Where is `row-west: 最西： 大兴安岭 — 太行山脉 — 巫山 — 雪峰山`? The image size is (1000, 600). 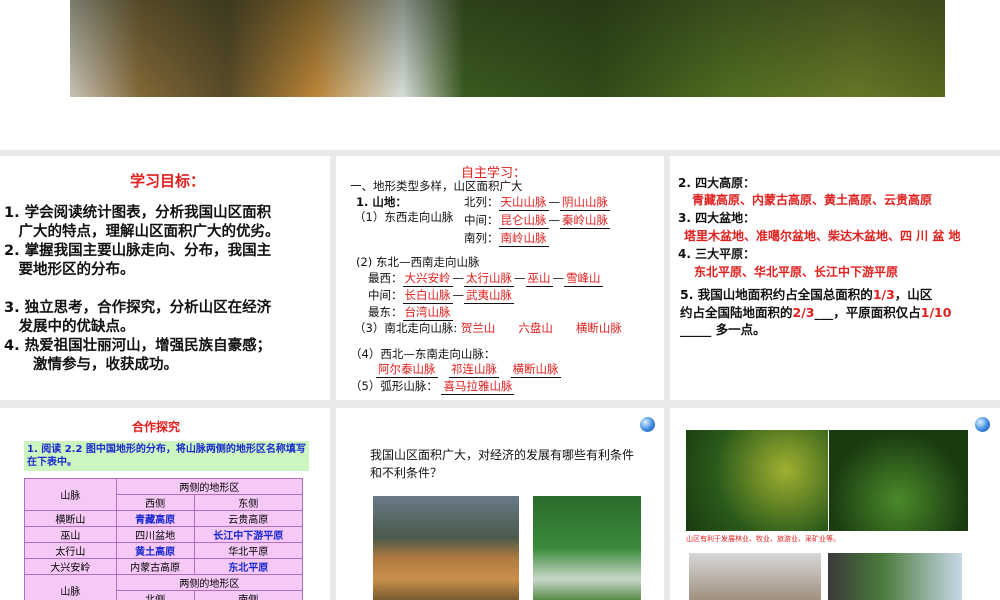
row-west: 最西： 大兴安岭 — 太行山脉 — 巫山 — 雪峰山 is located at coordinates (485, 278).